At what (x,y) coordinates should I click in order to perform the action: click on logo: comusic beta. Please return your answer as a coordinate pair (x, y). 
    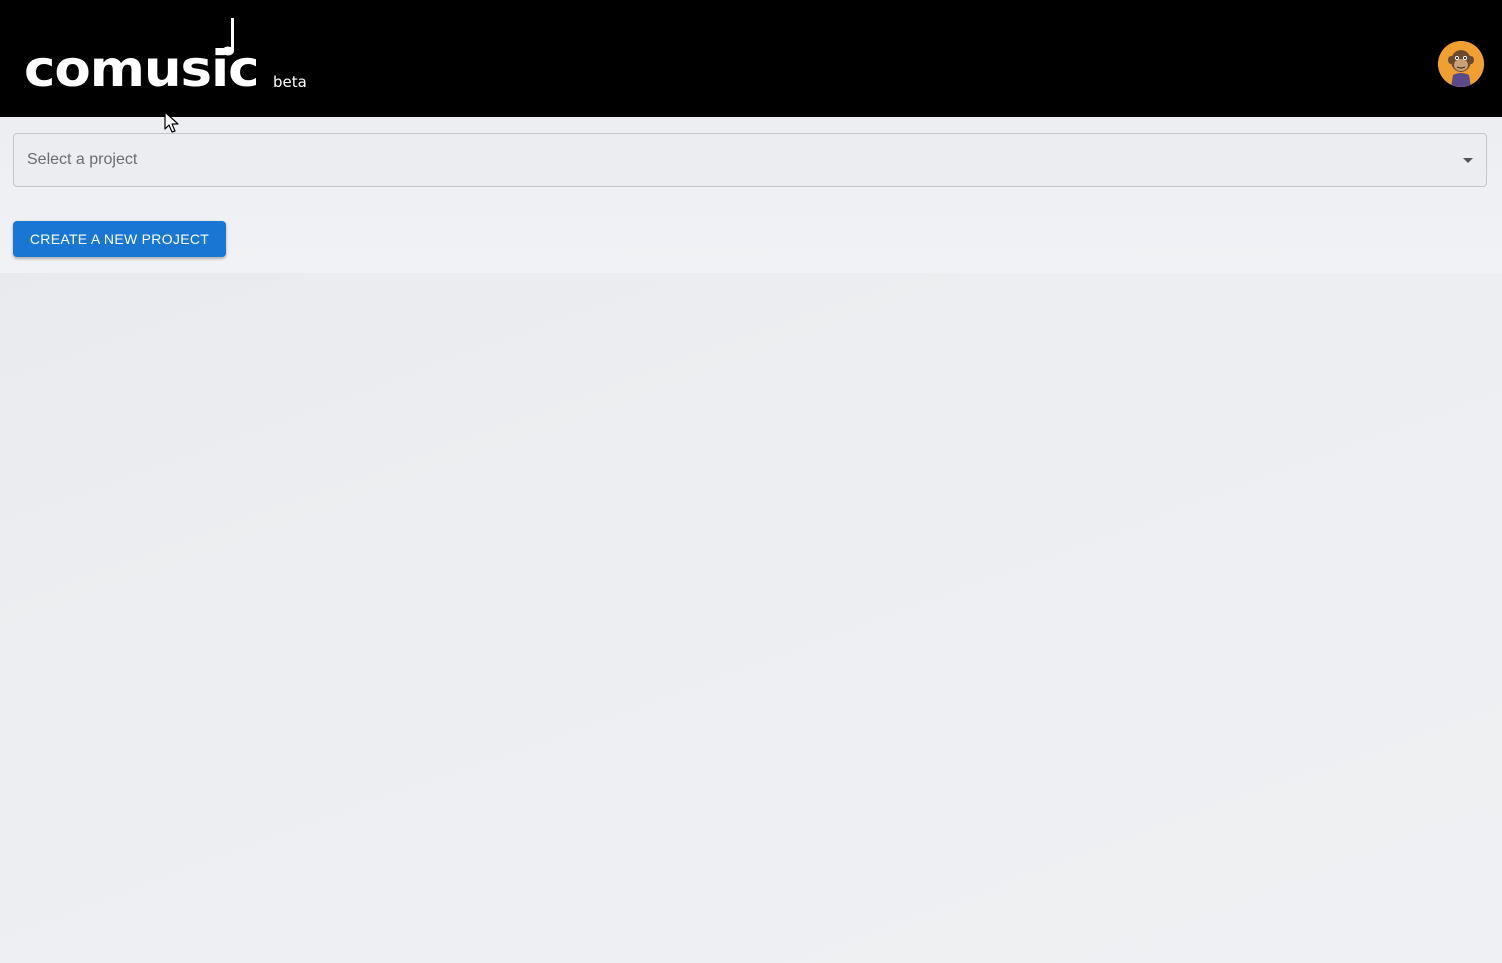
    Looking at the image, I should click on (174, 58).